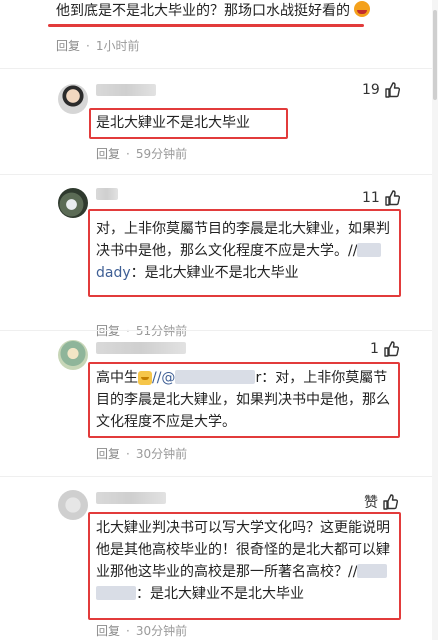 The image size is (438, 640). What do you see at coordinates (203, 11) in the screenshot?
I see `top-comment-body: 他到底是不是北大毕业的？那场口水战挺好看的` at bounding box center [203, 11].